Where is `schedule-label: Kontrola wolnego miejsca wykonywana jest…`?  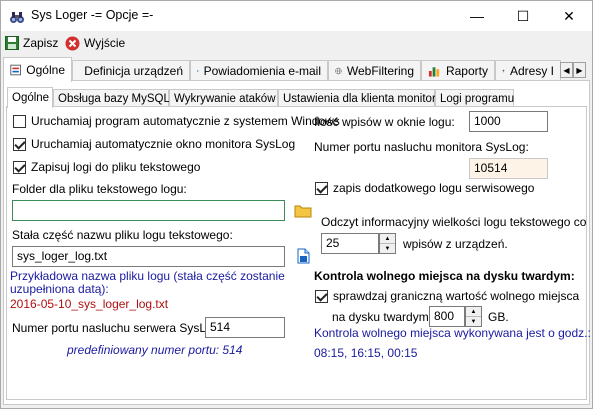 schedule-label: Kontrola wolnego miejsca wykonywana jest… is located at coordinates (452, 333).